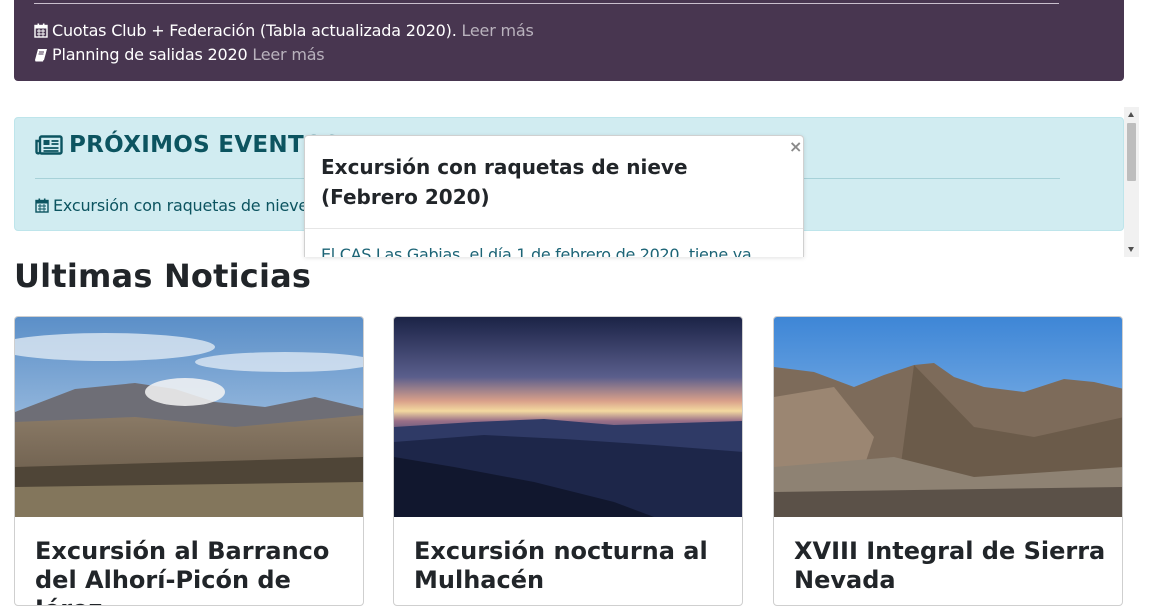  Describe the element at coordinates (795, 146) in the screenshot. I see `close-icon: ×` at that location.